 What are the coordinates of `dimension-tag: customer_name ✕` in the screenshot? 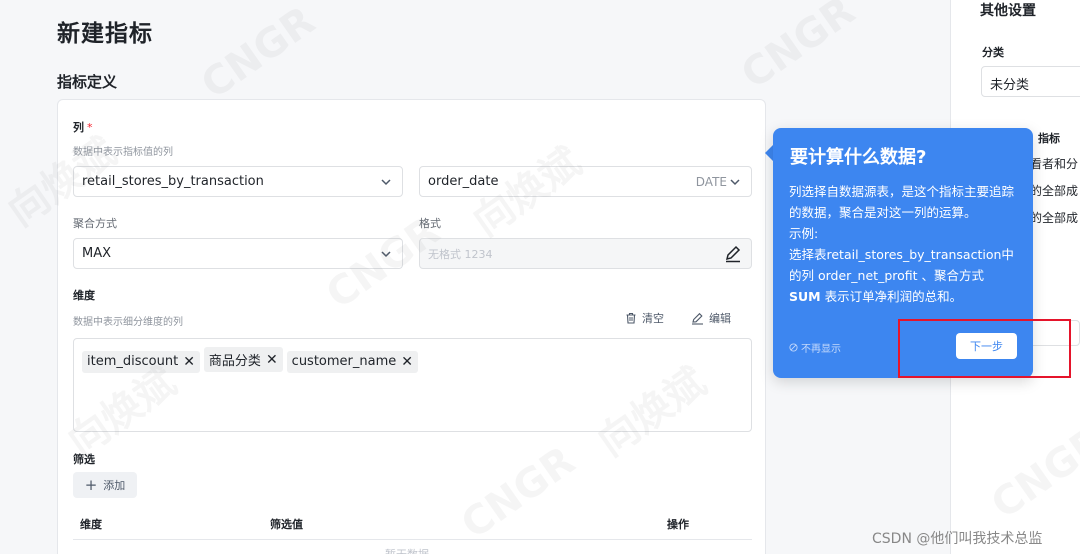 It's located at (352, 361).